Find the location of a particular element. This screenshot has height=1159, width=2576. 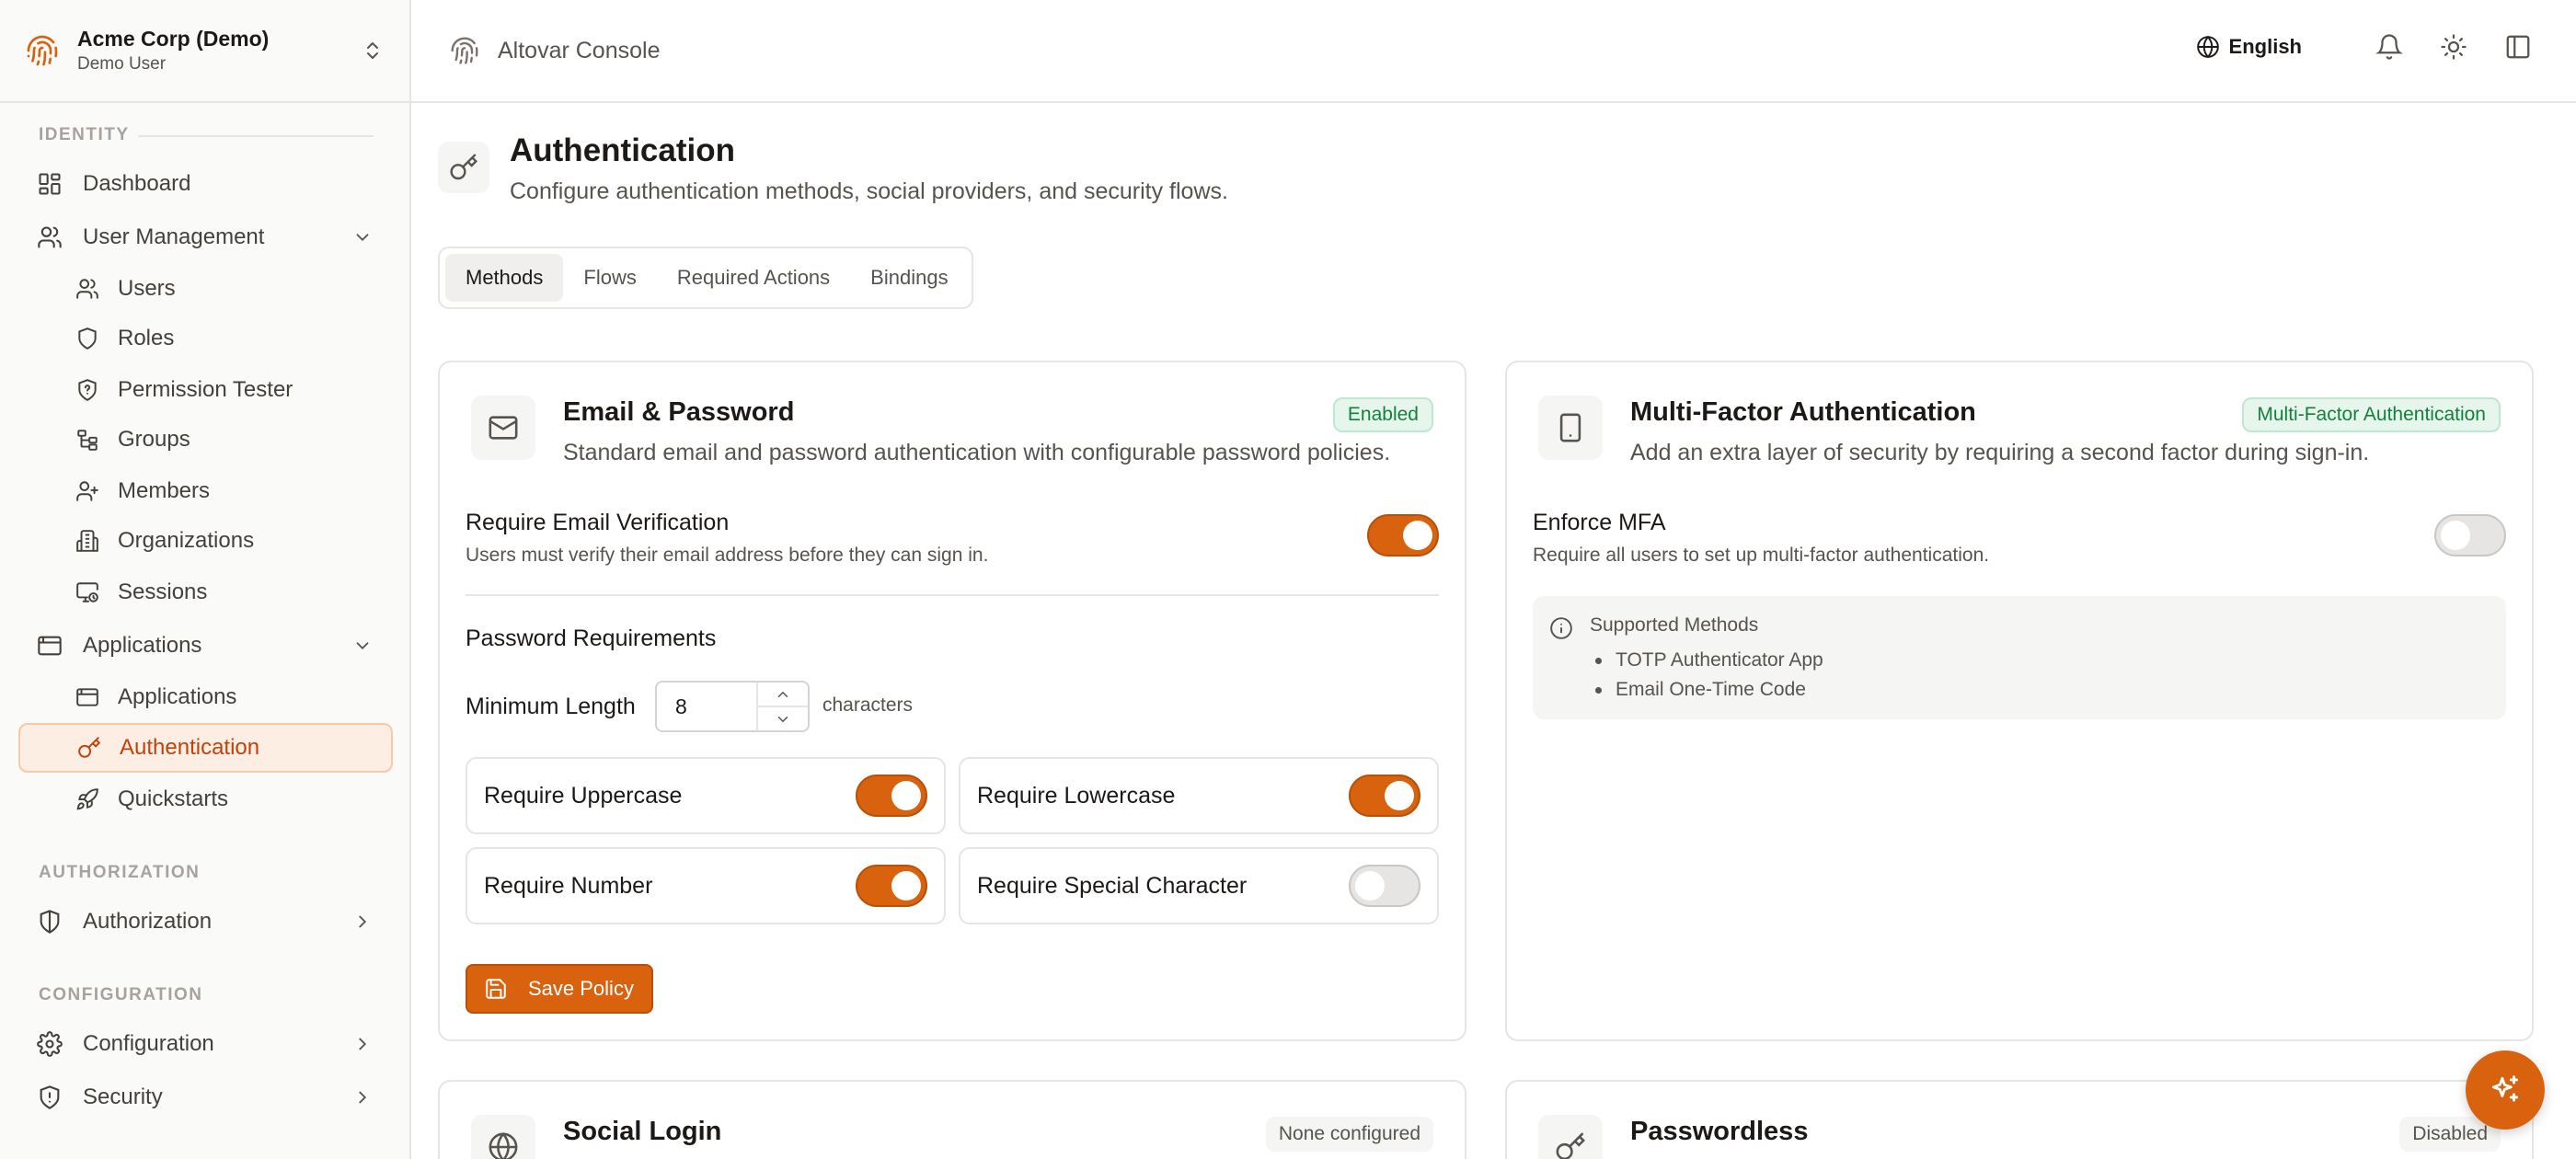

dashboard-icon is located at coordinates (50, 184).